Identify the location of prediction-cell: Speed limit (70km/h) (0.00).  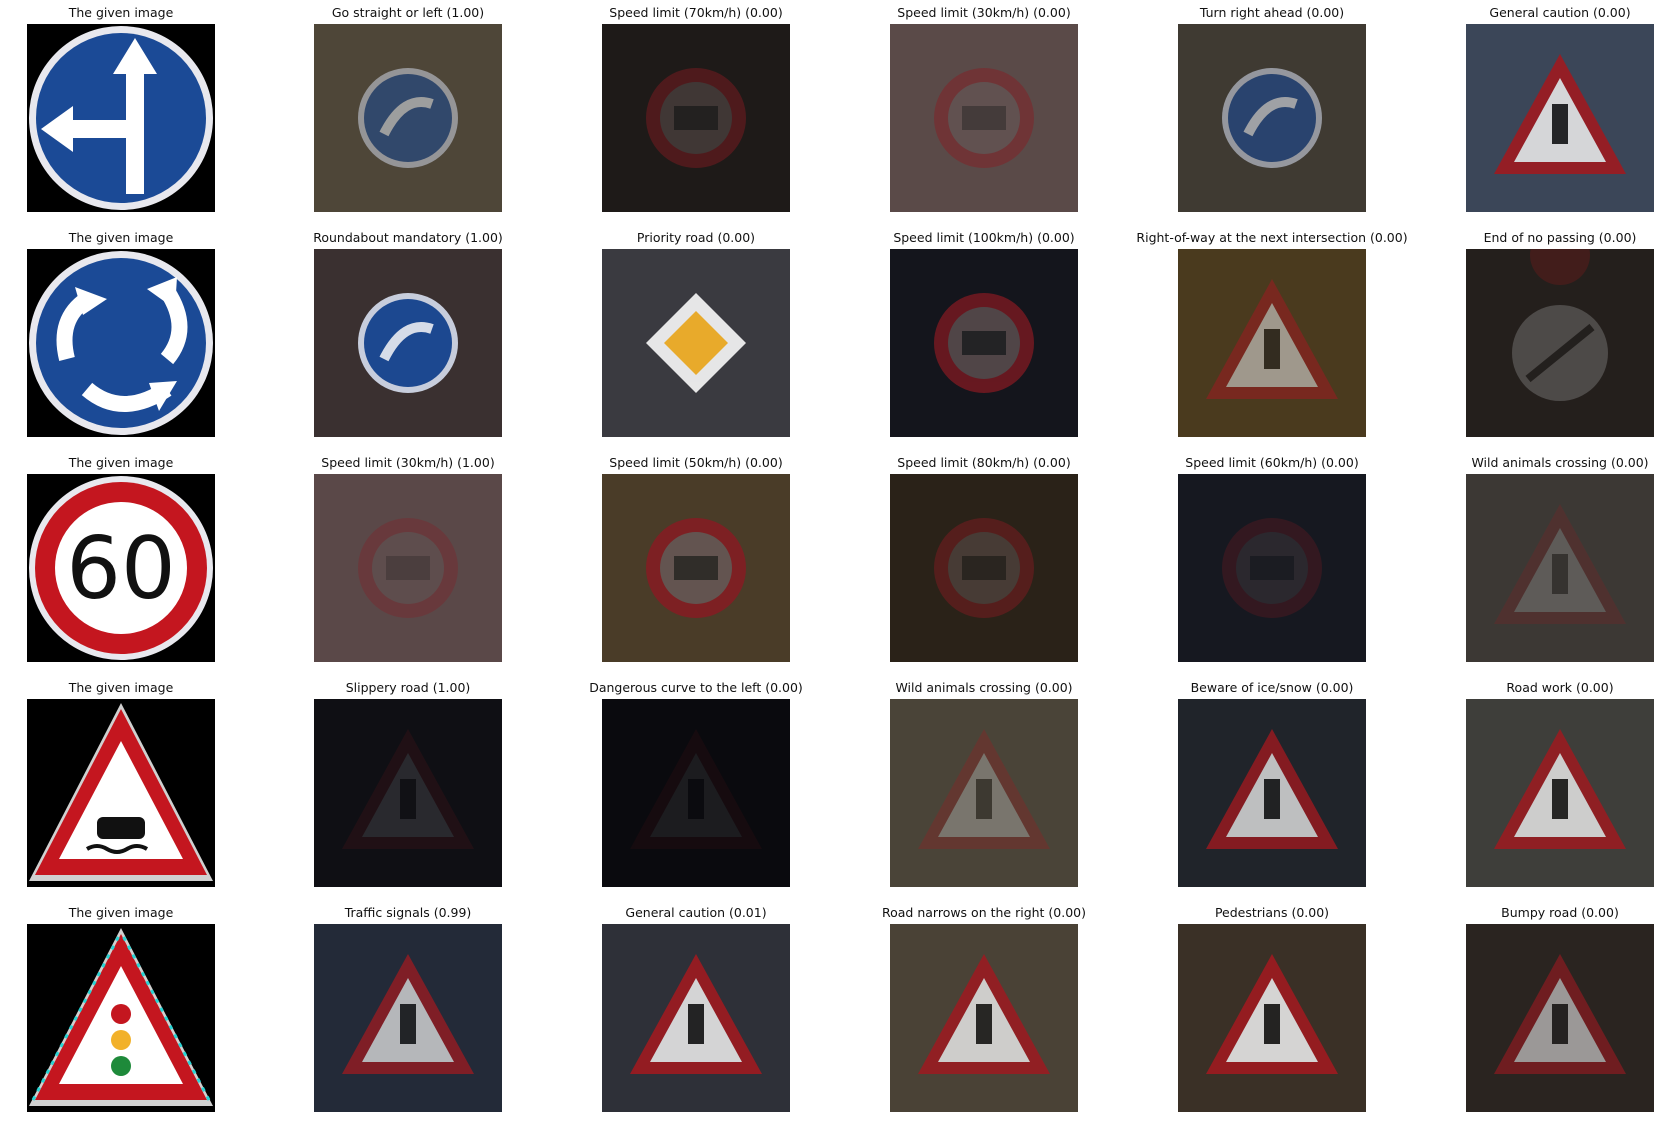
(696, 110).